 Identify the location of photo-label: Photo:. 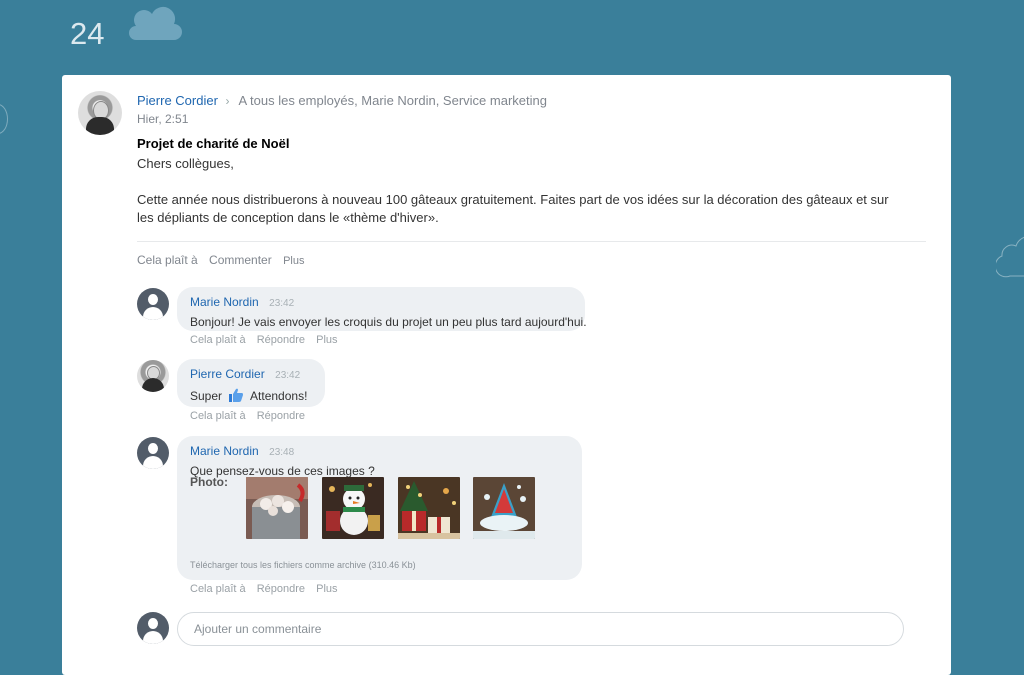
(209, 482).